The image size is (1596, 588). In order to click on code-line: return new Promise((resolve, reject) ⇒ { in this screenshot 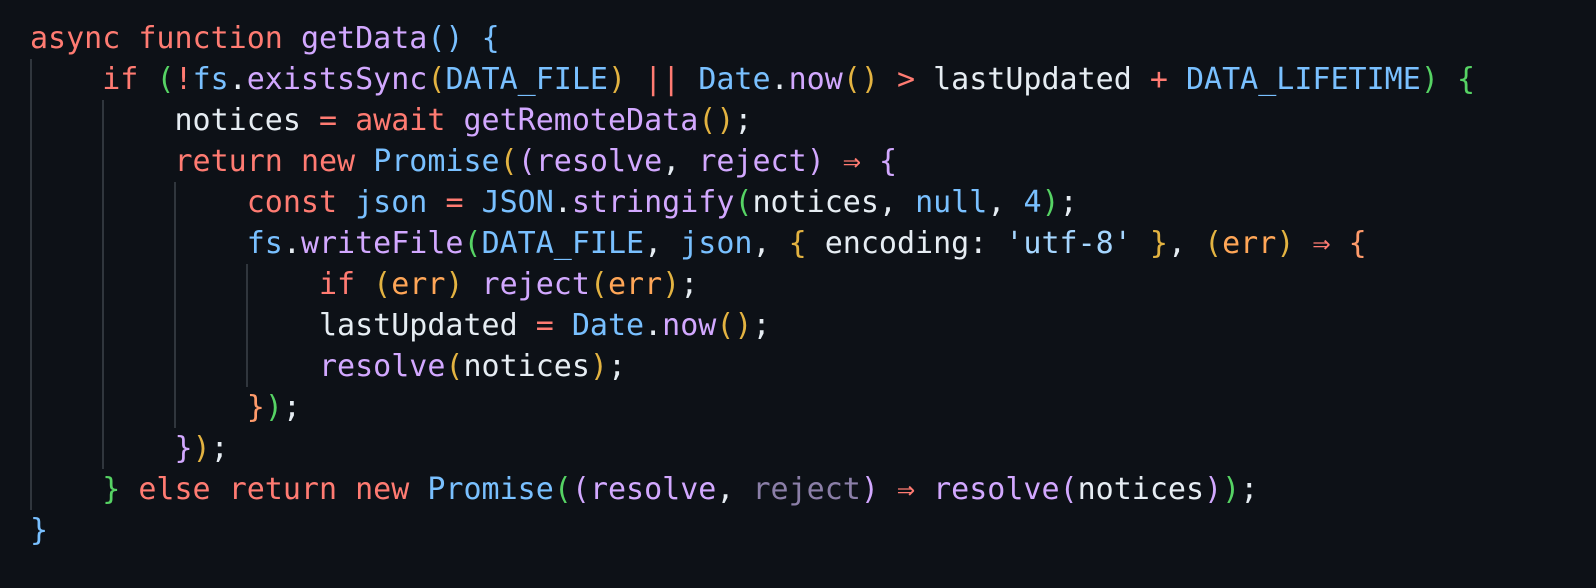, I will do `click(813, 161)`.